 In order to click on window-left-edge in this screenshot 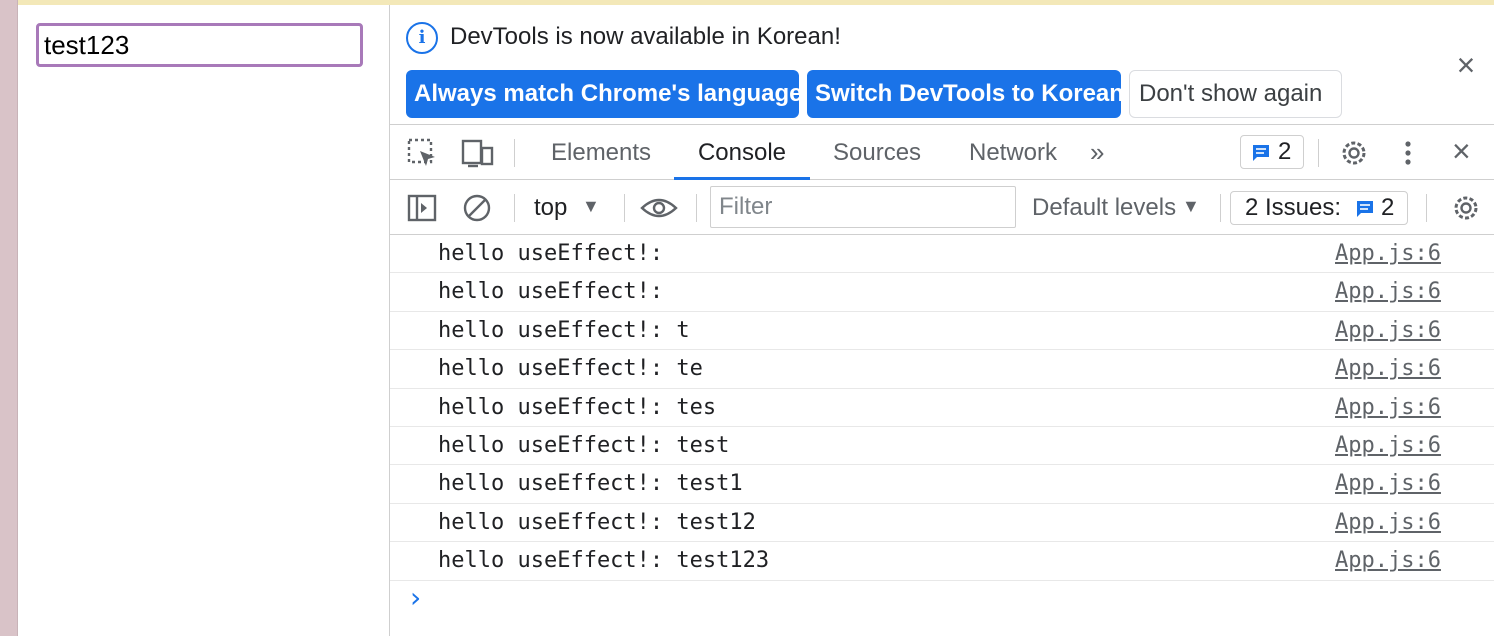, I will do `click(9, 318)`.